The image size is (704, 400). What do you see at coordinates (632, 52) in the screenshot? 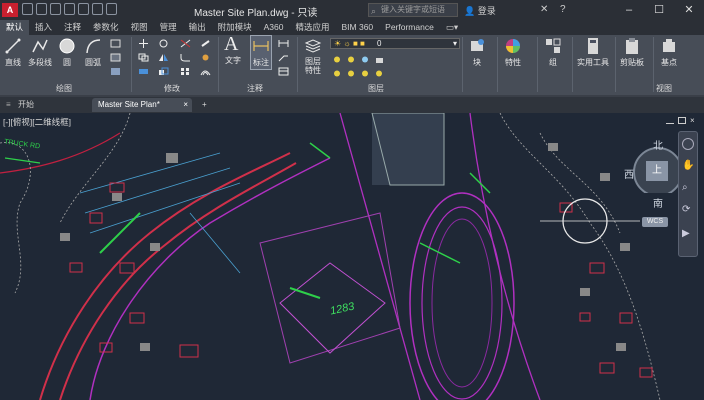
I see `clipboard-button: 剪贴板` at bounding box center [632, 52].